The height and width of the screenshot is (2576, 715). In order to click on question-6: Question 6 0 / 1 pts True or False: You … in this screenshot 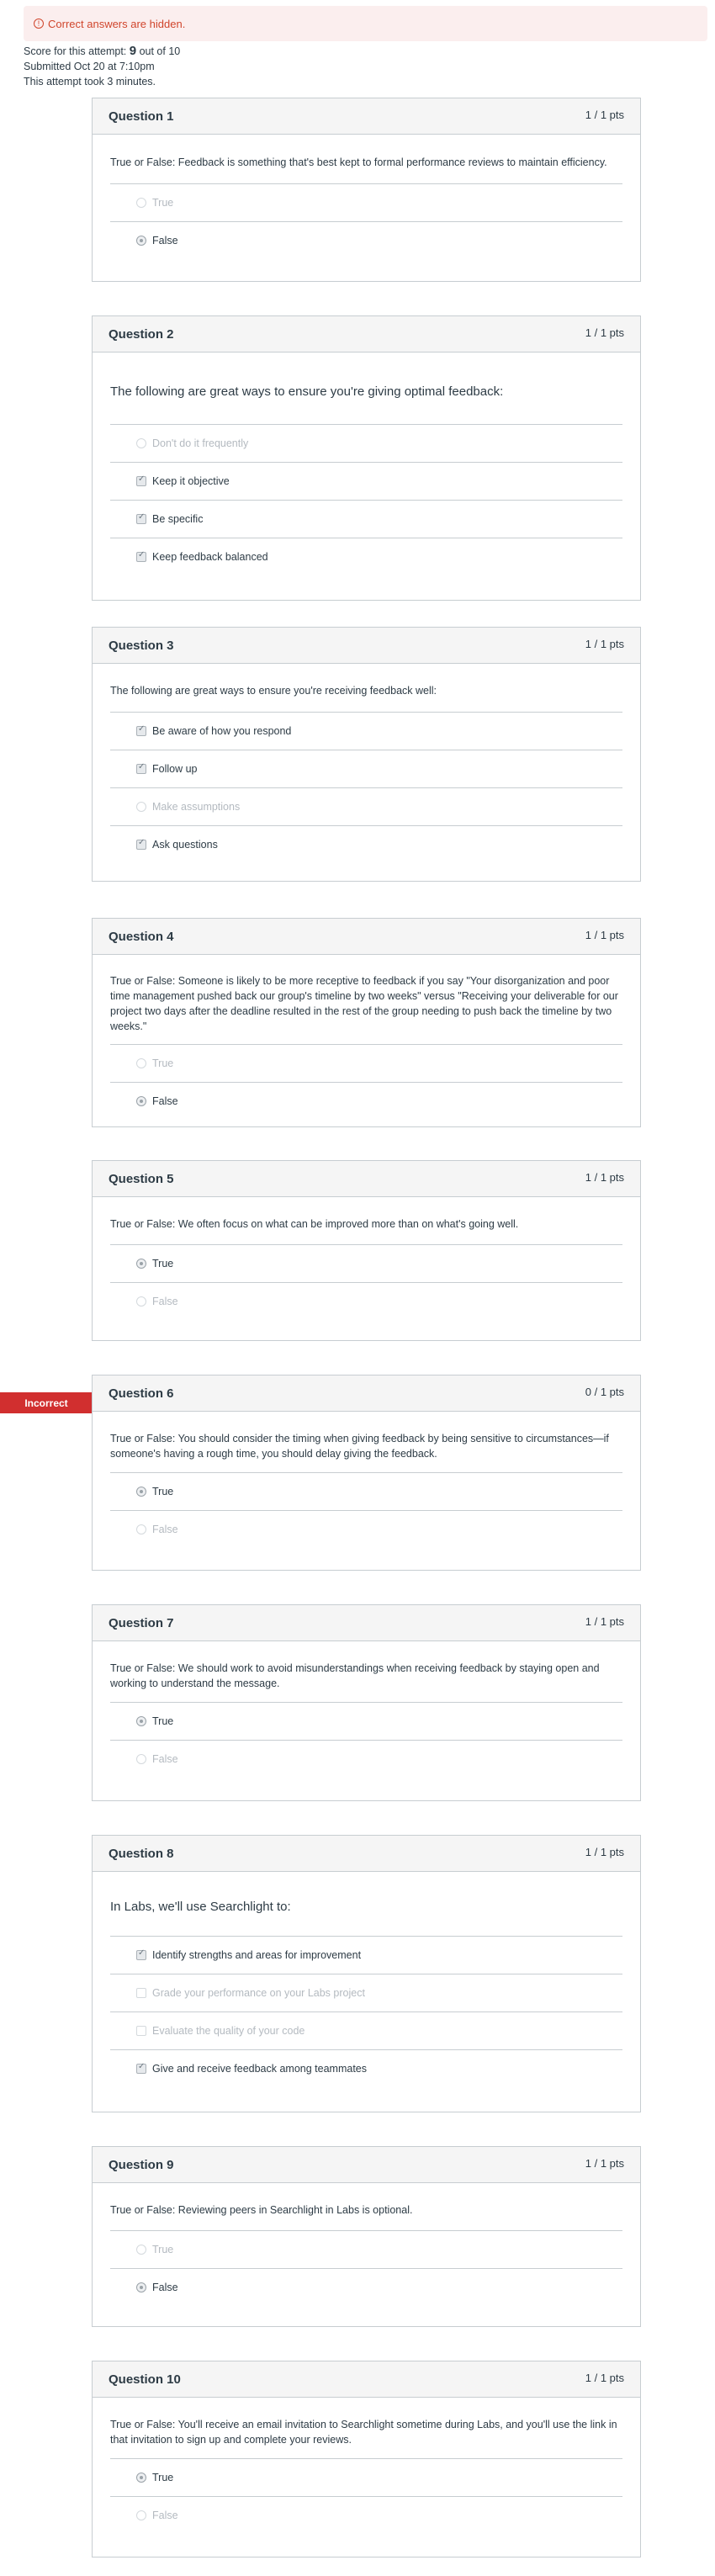, I will do `click(366, 1473)`.